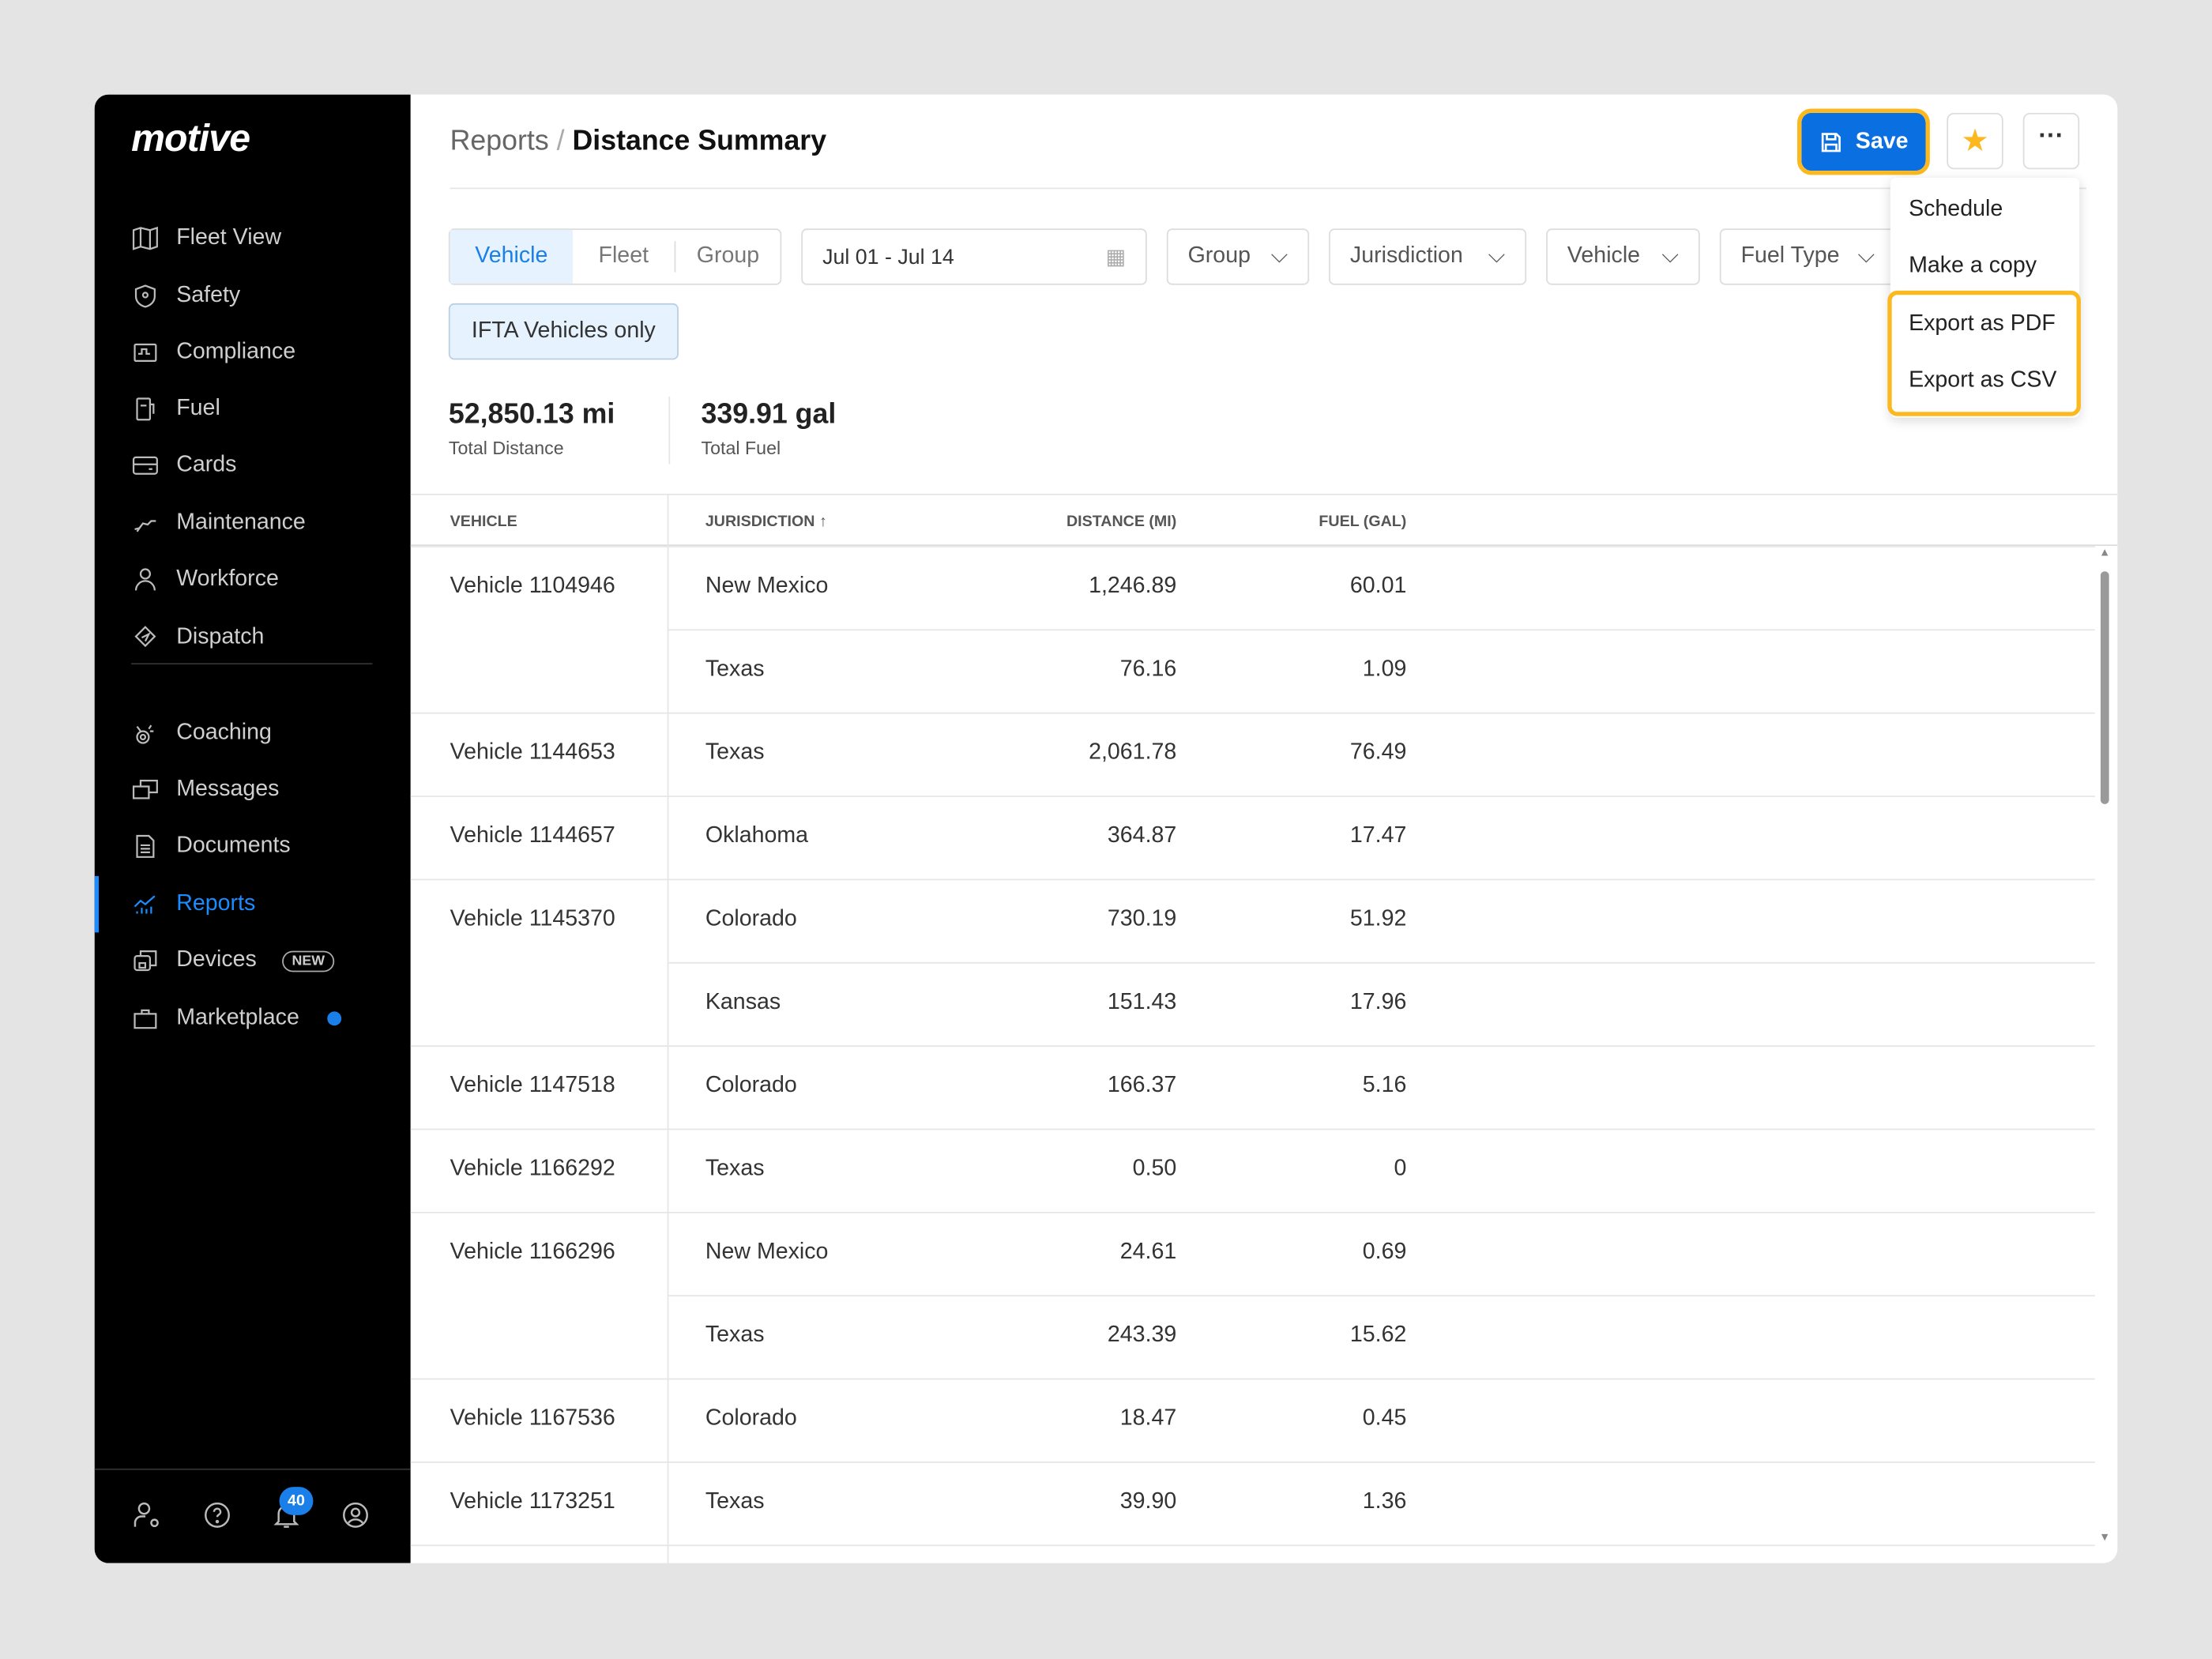 This screenshot has height=1659, width=2212. What do you see at coordinates (265, 239) in the screenshot?
I see `sidebar-item-fleet-view: Fleet View` at bounding box center [265, 239].